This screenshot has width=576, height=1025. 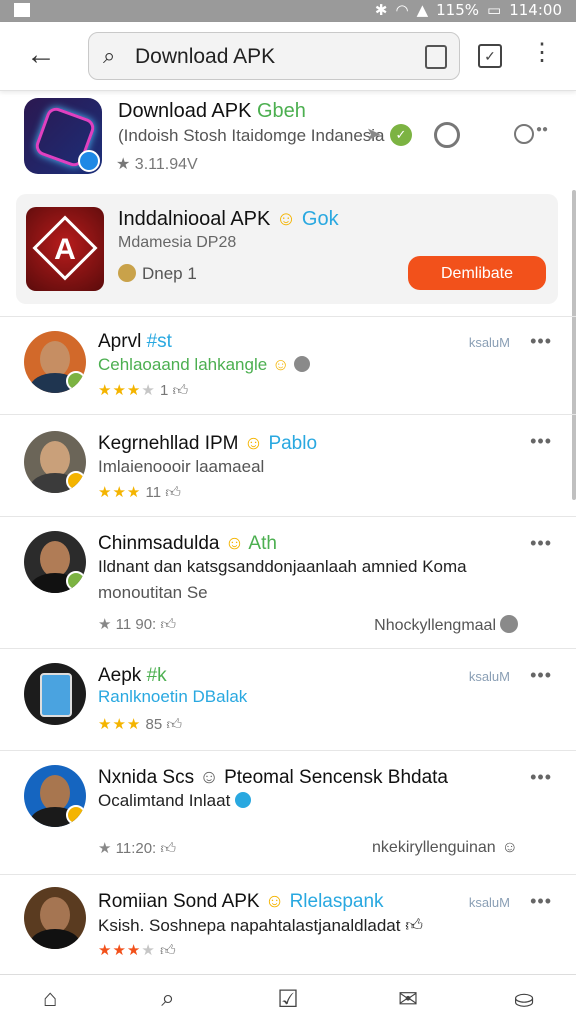 I want to click on app-rating: ★ 3.11.94V, so click(x=157, y=164).